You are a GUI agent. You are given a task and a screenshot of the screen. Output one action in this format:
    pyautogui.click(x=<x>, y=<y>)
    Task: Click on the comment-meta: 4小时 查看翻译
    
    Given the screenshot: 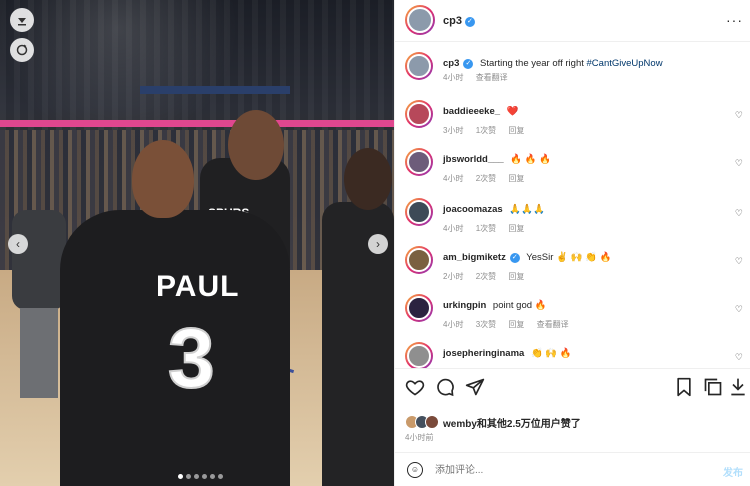 What is the action you would take?
    pyautogui.click(x=480, y=77)
    